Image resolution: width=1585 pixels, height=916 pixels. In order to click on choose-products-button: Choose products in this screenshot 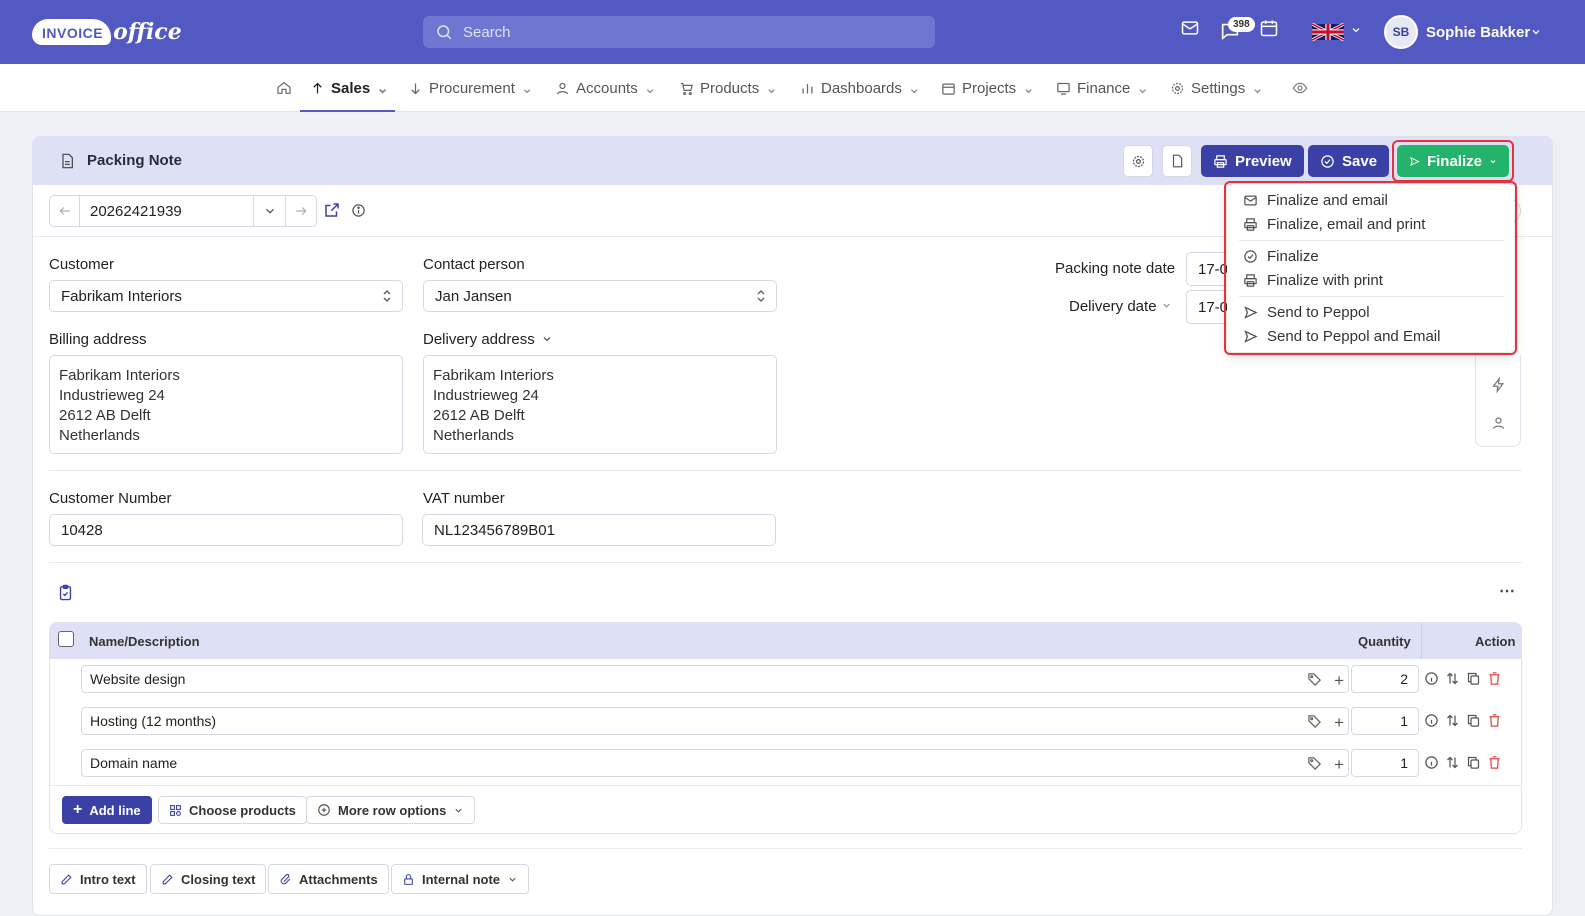, I will do `click(232, 810)`.